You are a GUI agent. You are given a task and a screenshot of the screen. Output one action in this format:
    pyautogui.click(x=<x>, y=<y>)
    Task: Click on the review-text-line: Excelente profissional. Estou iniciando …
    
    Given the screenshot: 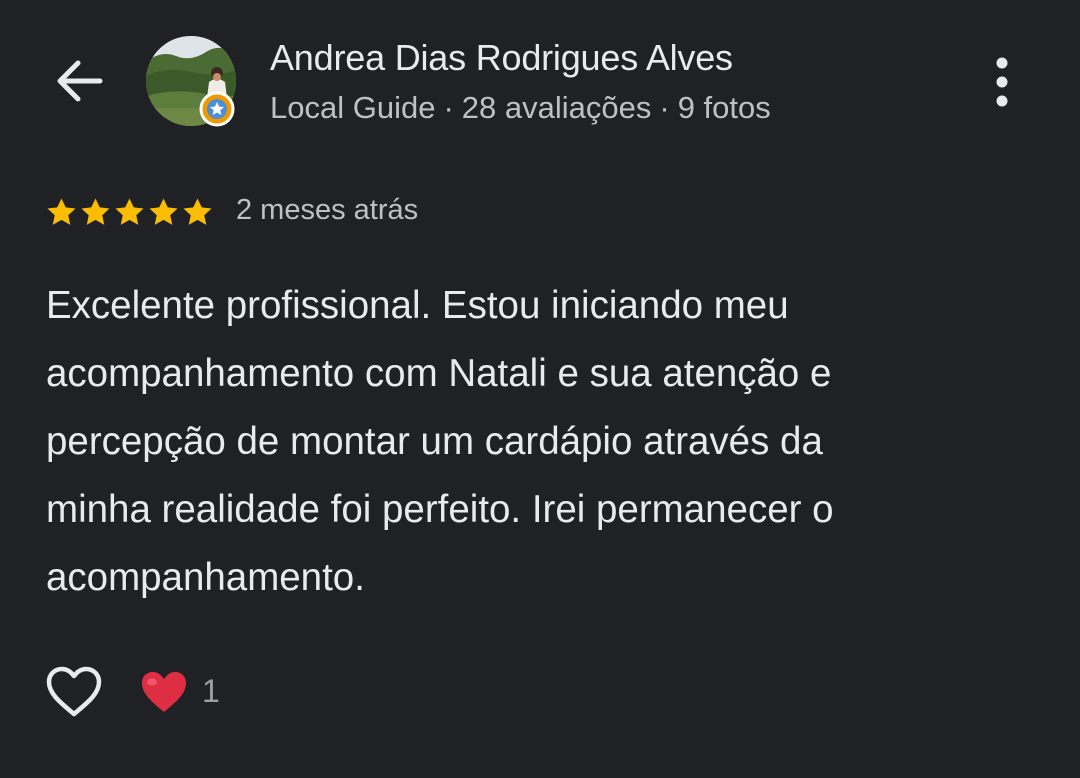 What is the action you would take?
    pyautogui.click(x=417, y=305)
    